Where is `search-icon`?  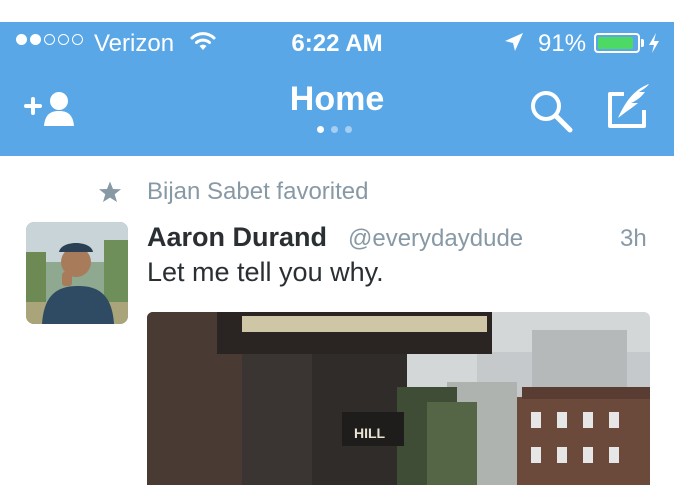
search-icon is located at coordinates (551, 113).